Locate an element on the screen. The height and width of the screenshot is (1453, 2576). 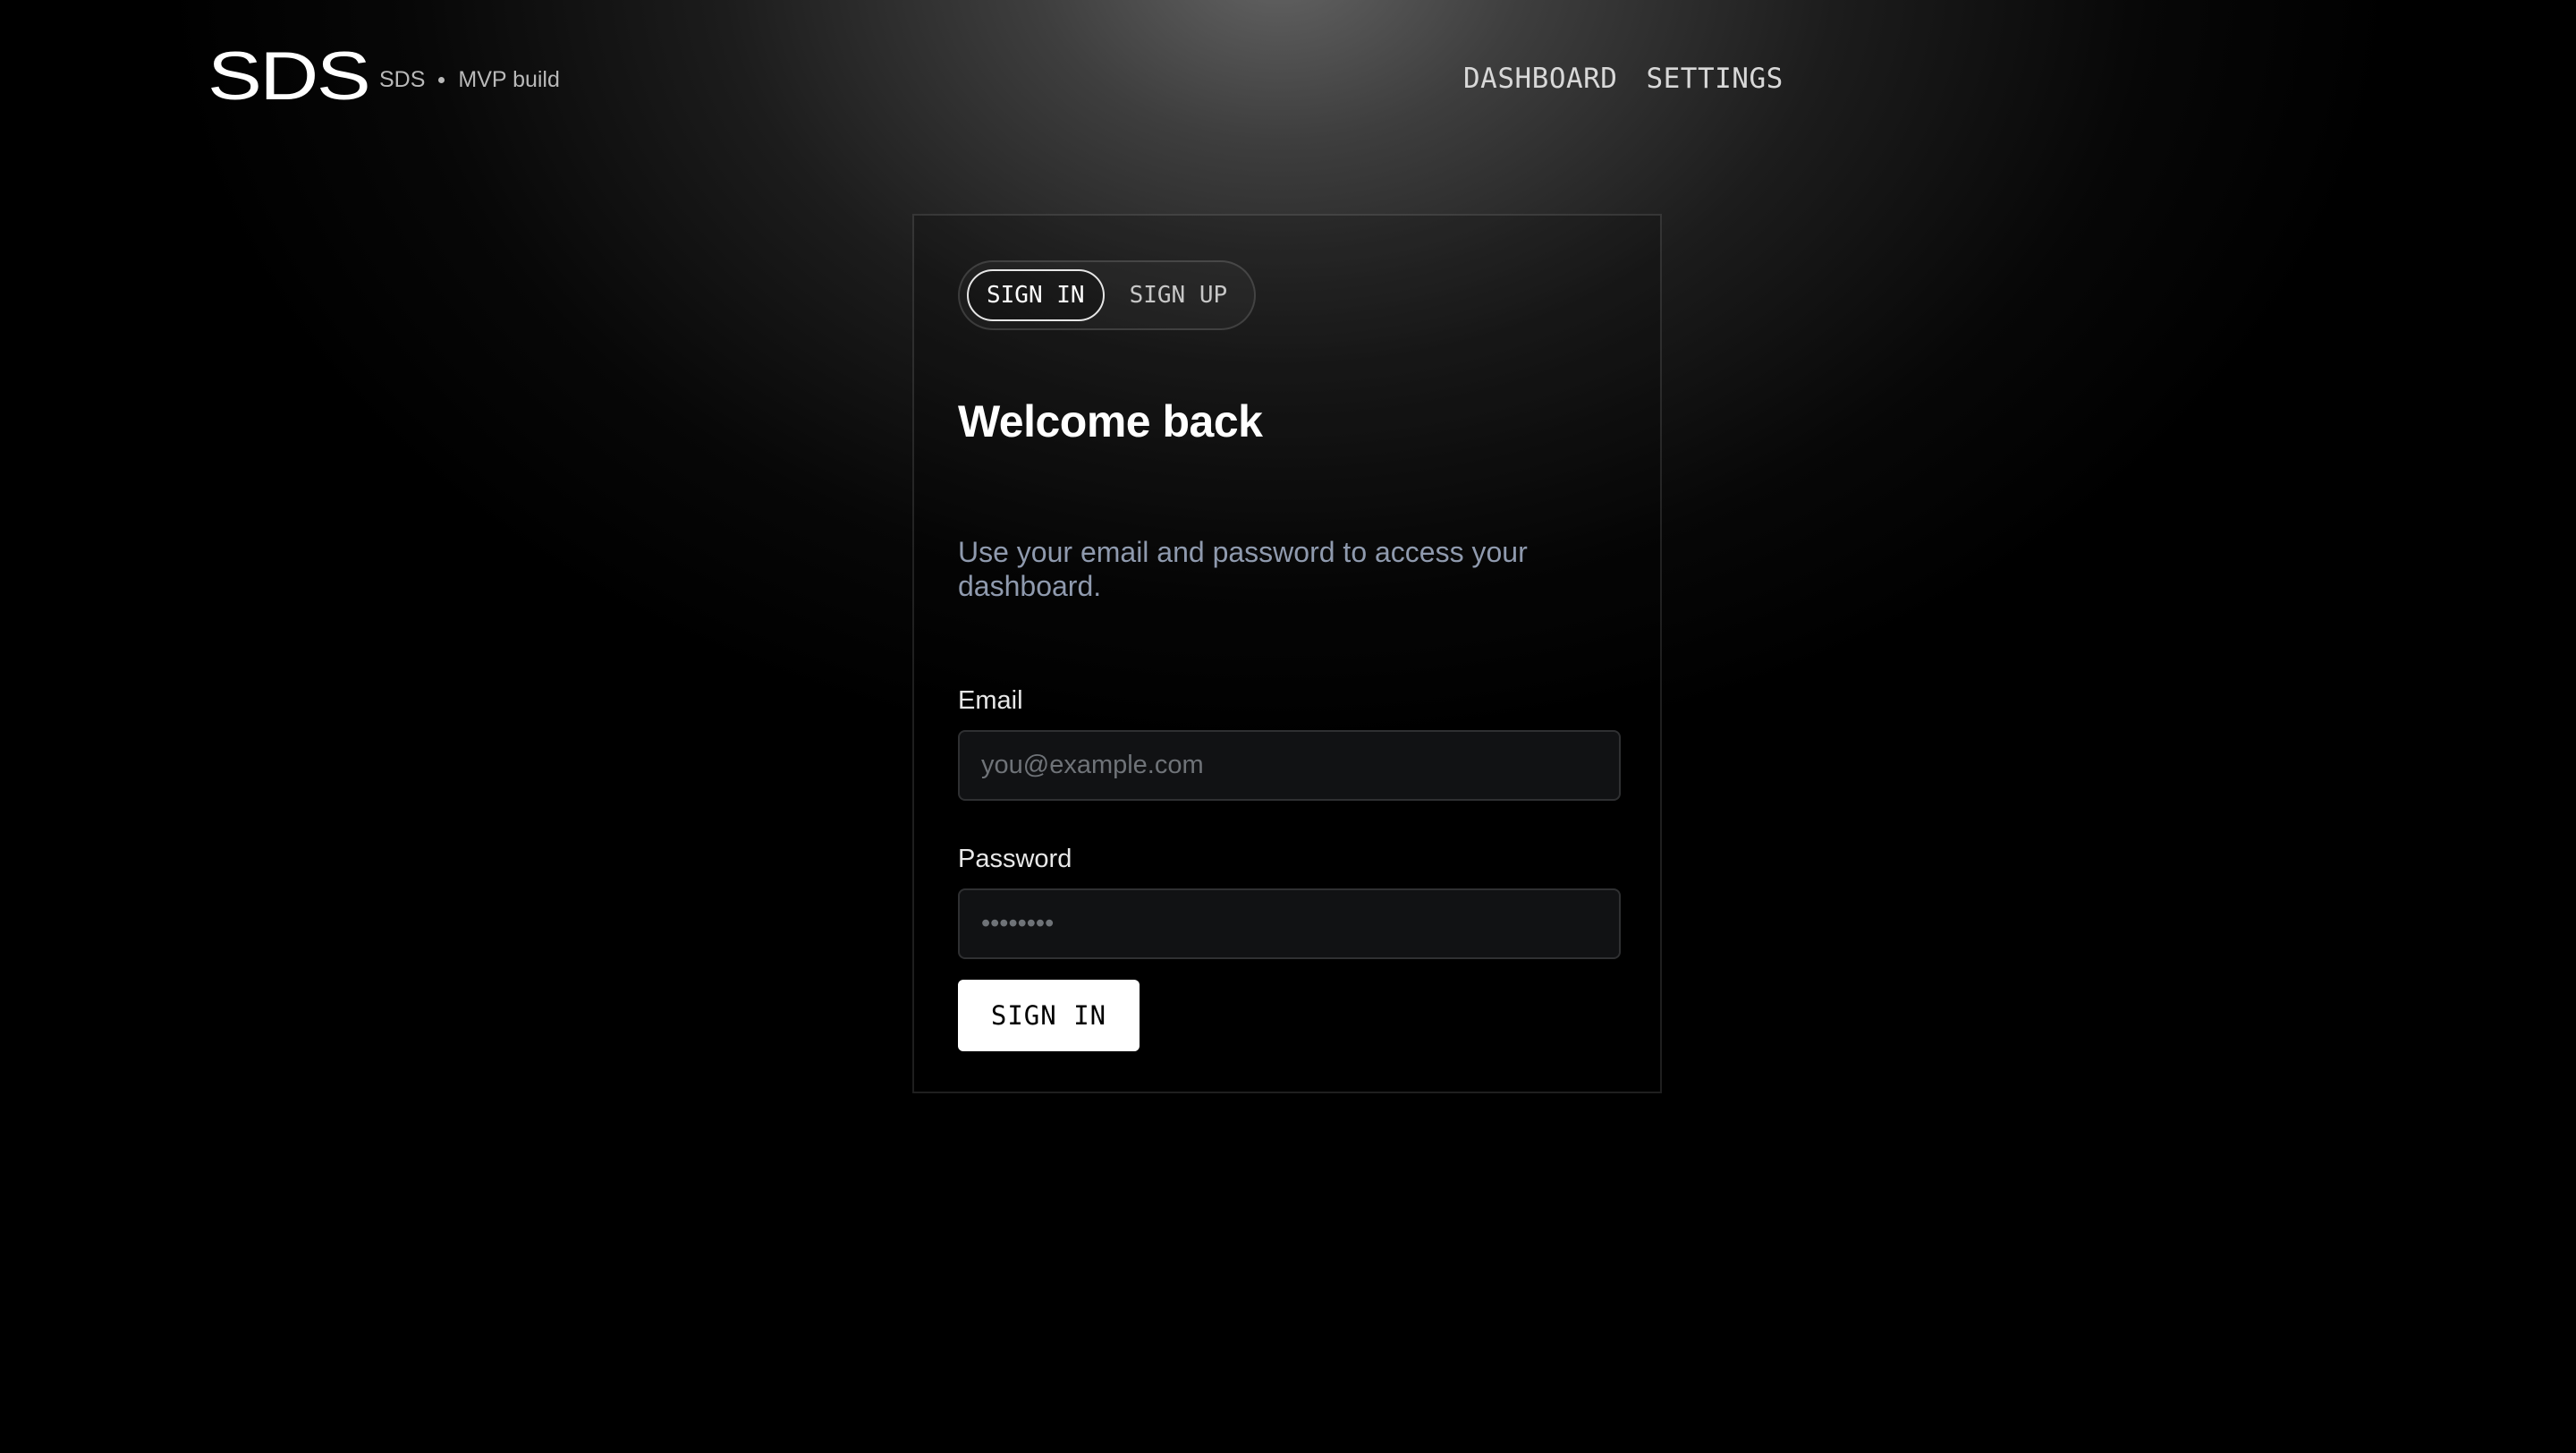
nav-settings-link: SETTINGS is located at coordinates (1714, 79).